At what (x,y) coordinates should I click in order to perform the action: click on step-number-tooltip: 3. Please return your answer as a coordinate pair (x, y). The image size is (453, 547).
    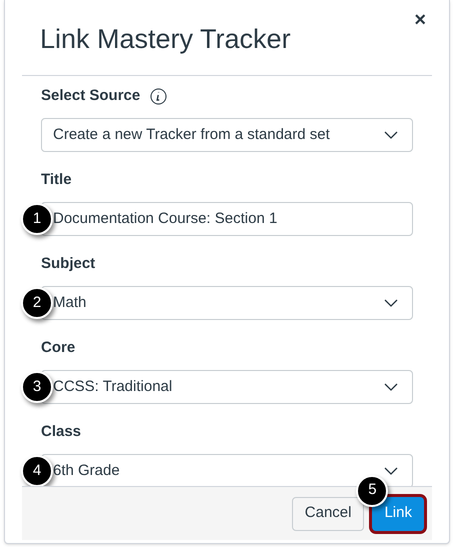
    Looking at the image, I should click on (37, 387).